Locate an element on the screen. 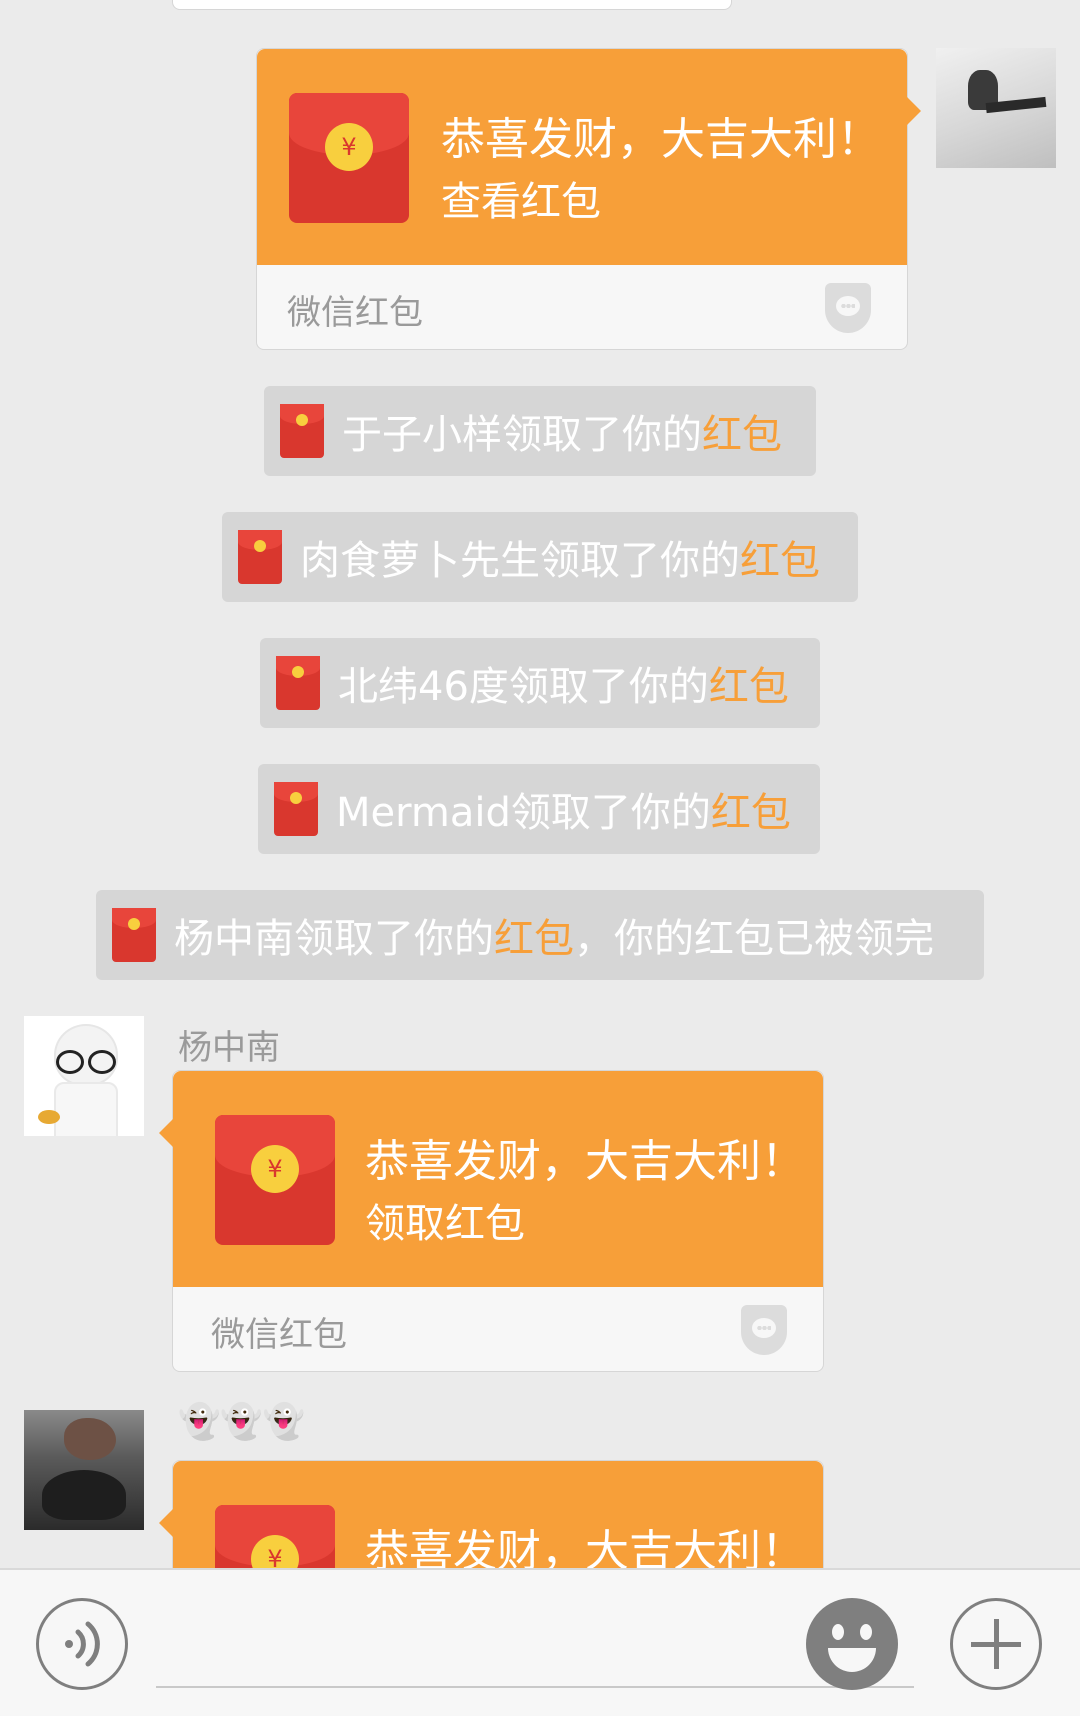 Image resolution: width=1080 pixels, height=1716 pixels. red-packet-card: ¥ 恭喜发财，大吉大利！ 查看红包 微信红包 is located at coordinates (588, 199).